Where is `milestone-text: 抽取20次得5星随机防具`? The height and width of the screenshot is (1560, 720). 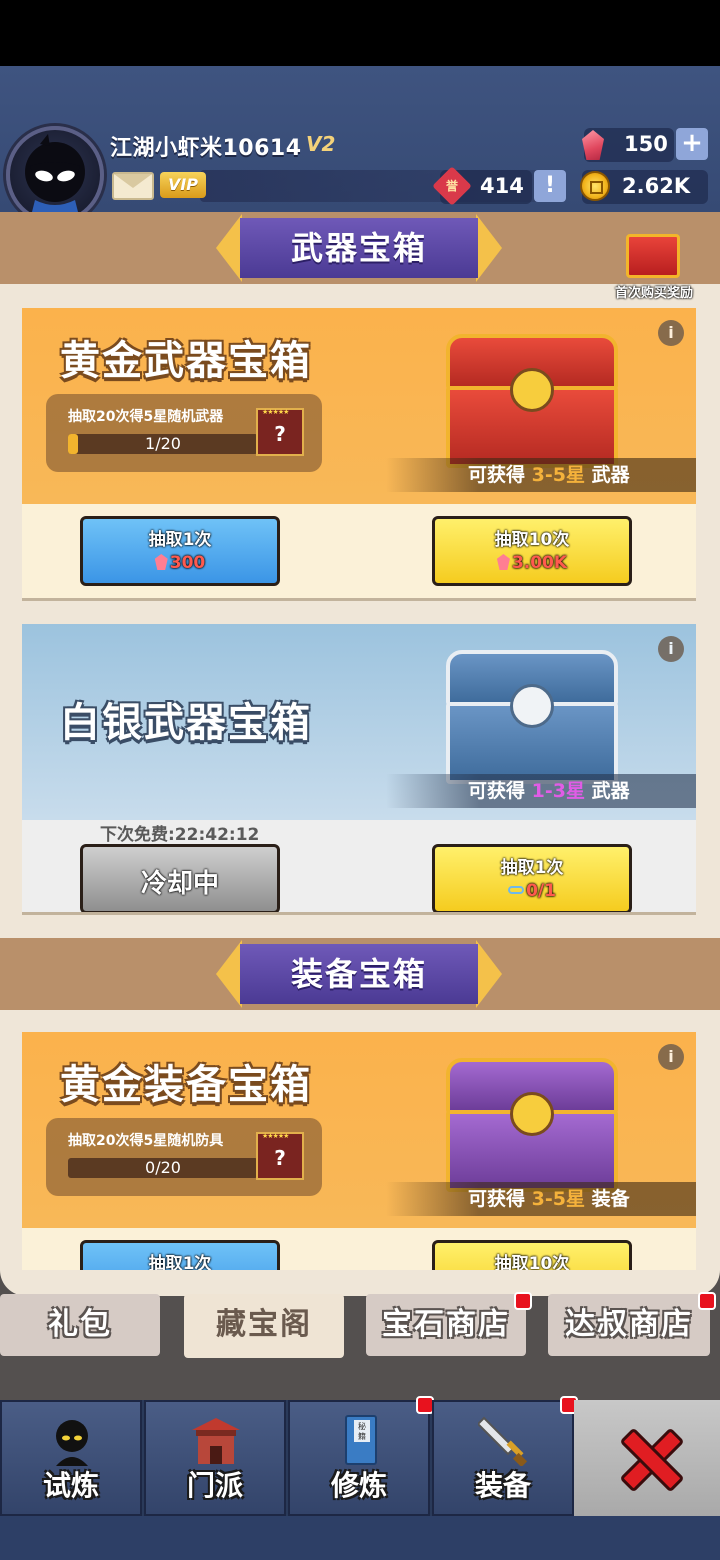
milestone-text: 抽取20次得5星随机防具 is located at coordinates (146, 1141).